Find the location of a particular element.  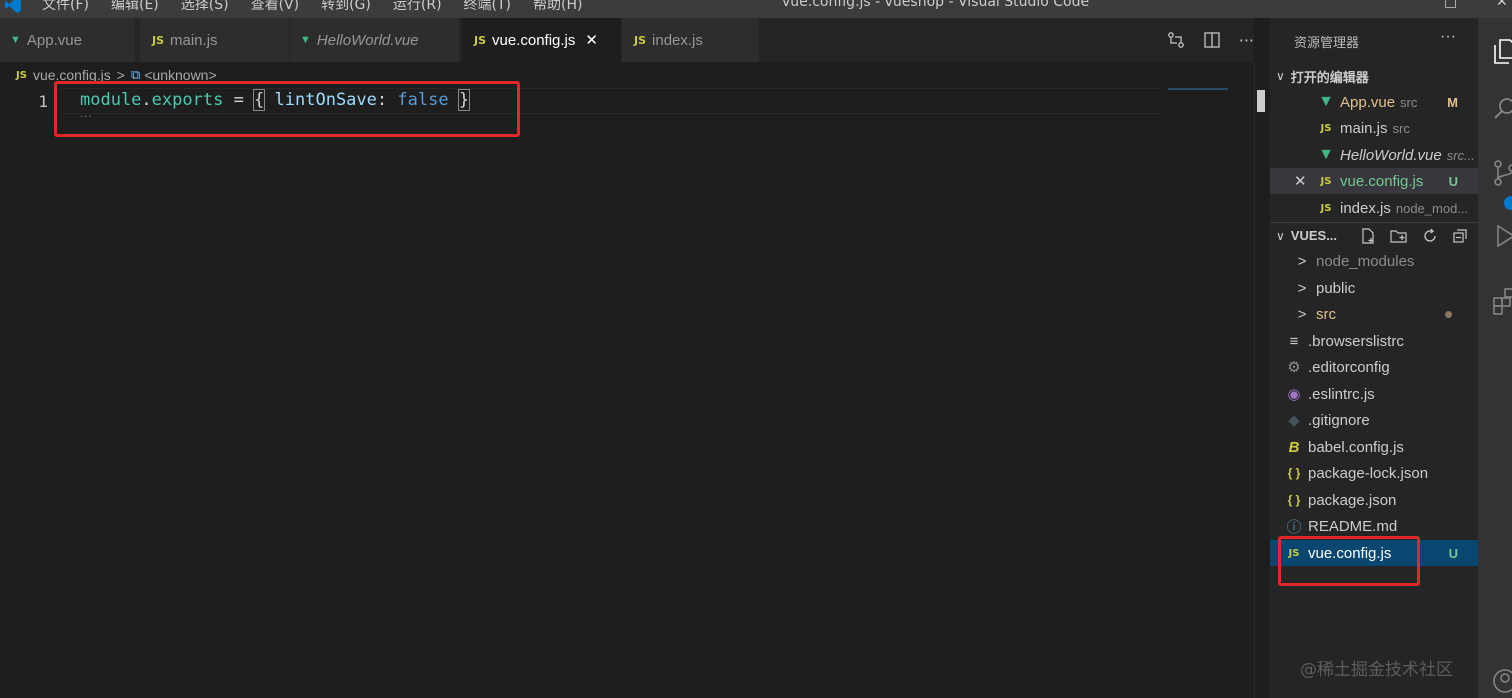

tree-folder-node-modules: > node_modules is located at coordinates (1374, 261).